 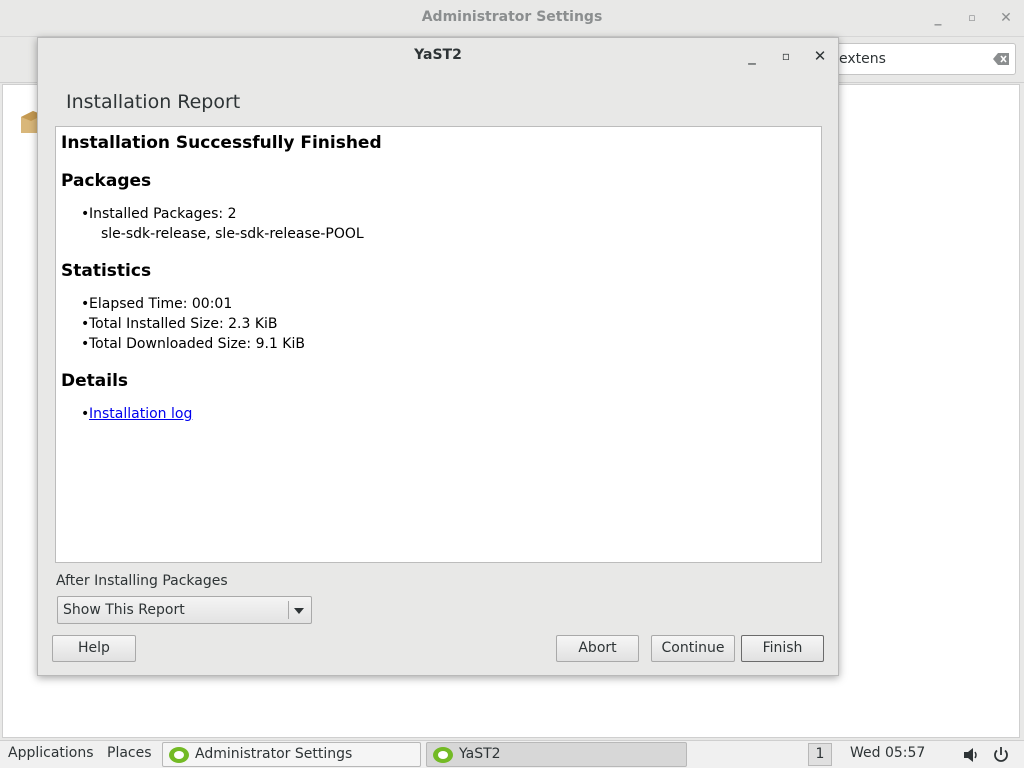 I want to click on search-input-value: extens, so click(x=862, y=59).